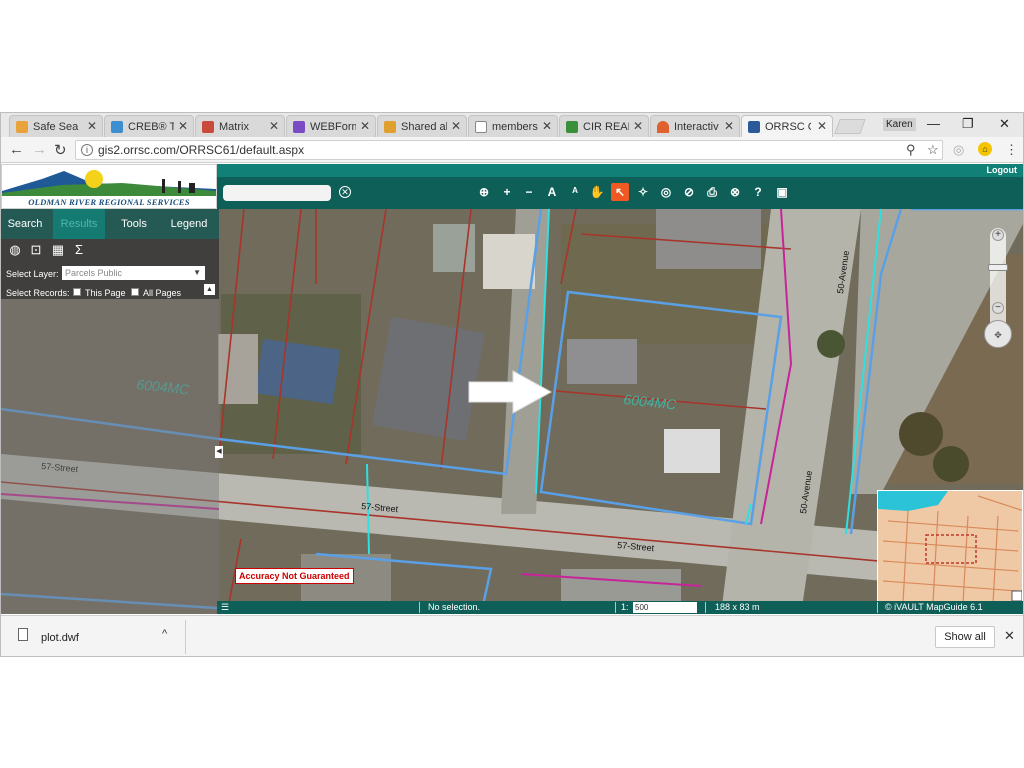 Image resolution: width=1024 pixels, height=768 pixels. Describe the element at coordinates (164, 634) in the screenshot. I see `chevron-up-icon: ^` at that location.